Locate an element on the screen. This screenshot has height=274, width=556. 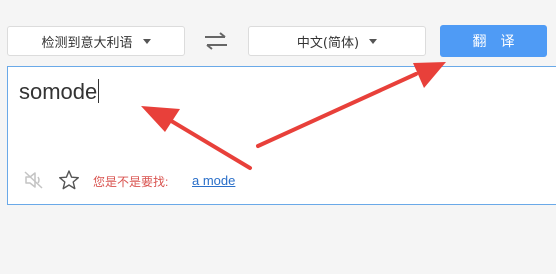
speaker-muted-icon is located at coordinates (34, 180).